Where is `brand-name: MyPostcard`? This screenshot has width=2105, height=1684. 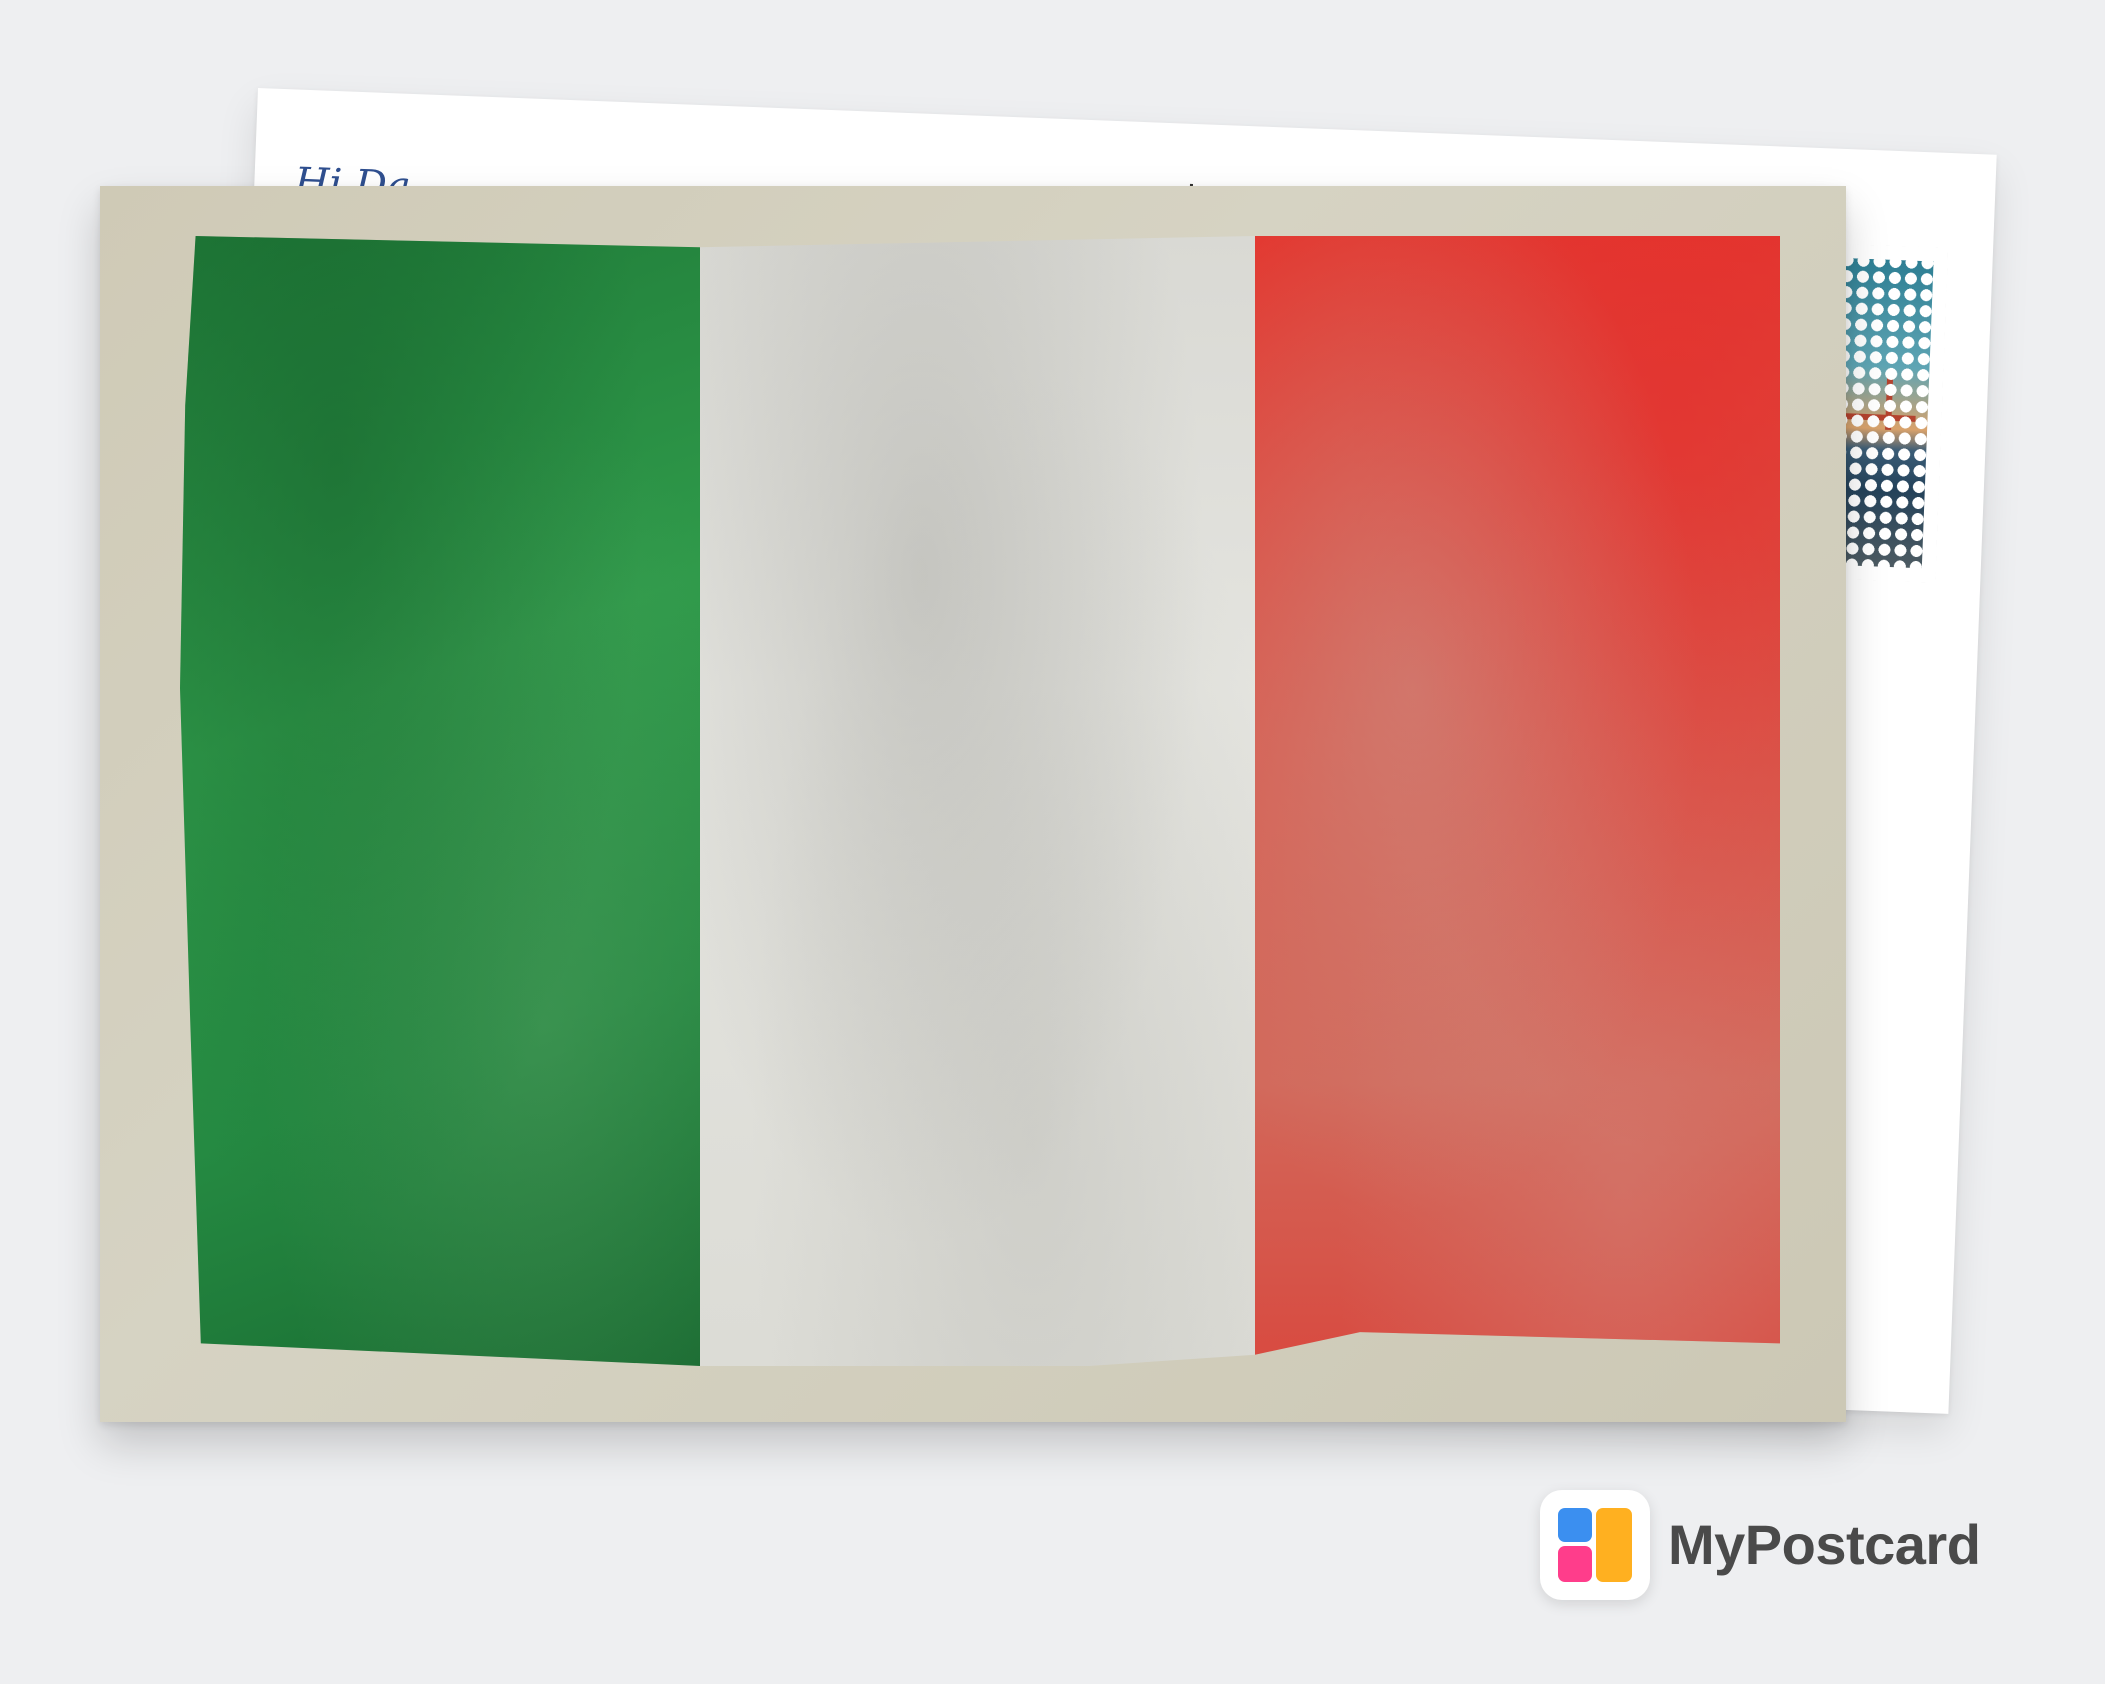 brand-name: MyPostcard is located at coordinates (1824, 1544).